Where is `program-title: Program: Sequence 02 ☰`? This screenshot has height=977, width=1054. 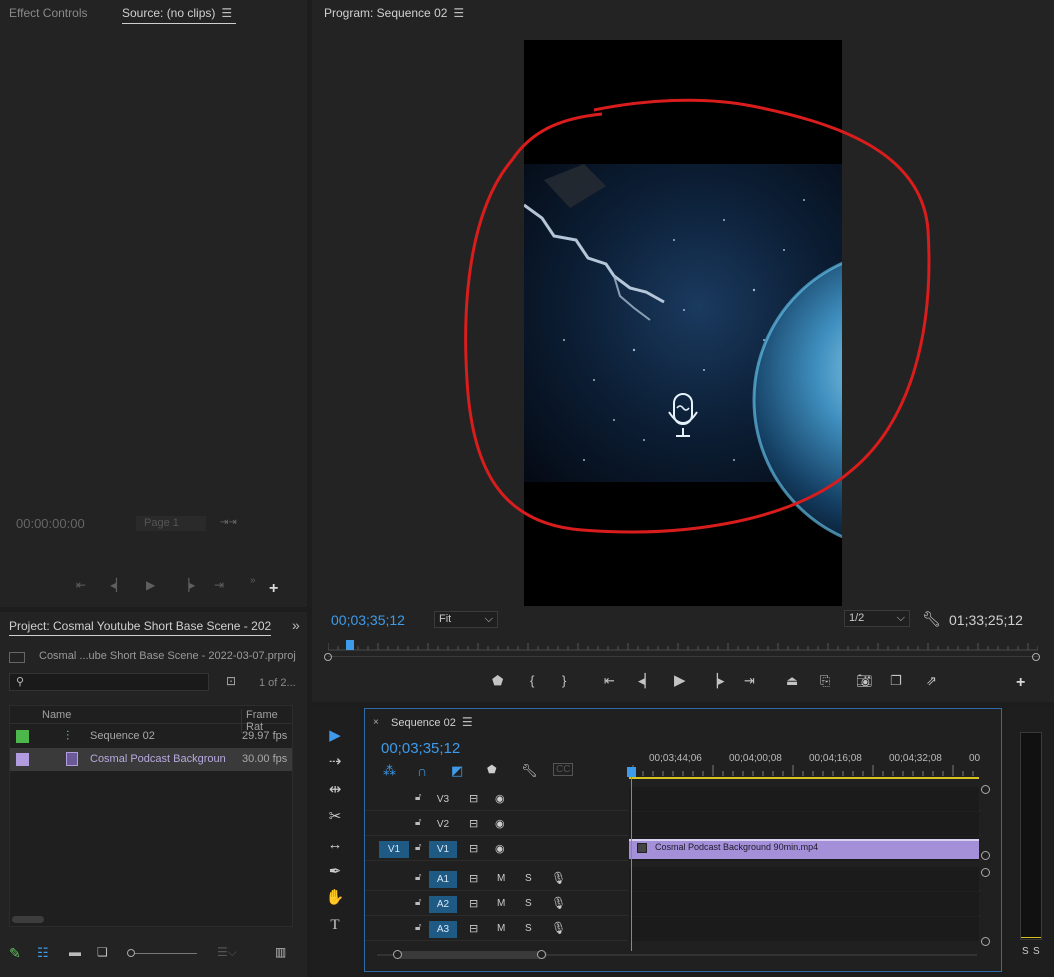 program-title: Program: Sequence 02 ☰ is located at coordinates (394, 13).